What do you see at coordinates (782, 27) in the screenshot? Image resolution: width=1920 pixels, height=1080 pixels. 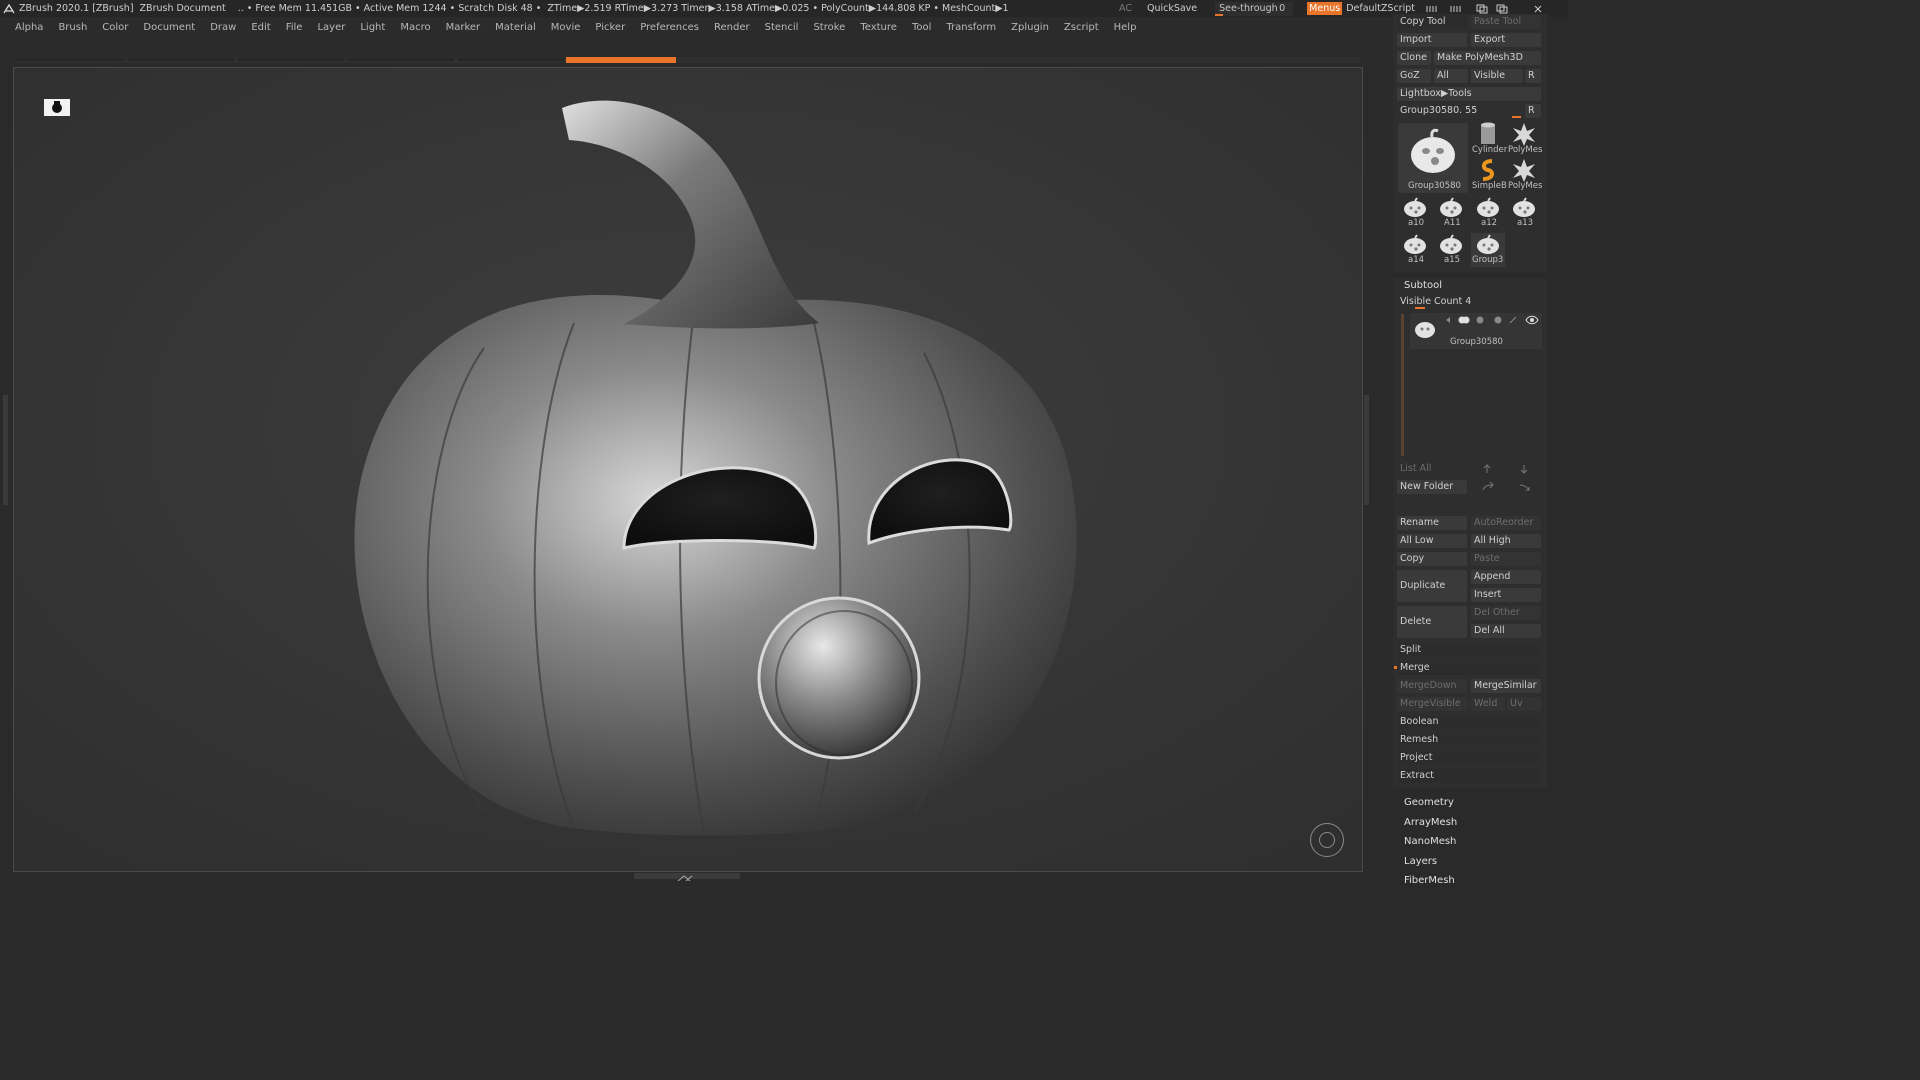 I see `menu-stencil: Stencil` at bounding box center [782, 27].